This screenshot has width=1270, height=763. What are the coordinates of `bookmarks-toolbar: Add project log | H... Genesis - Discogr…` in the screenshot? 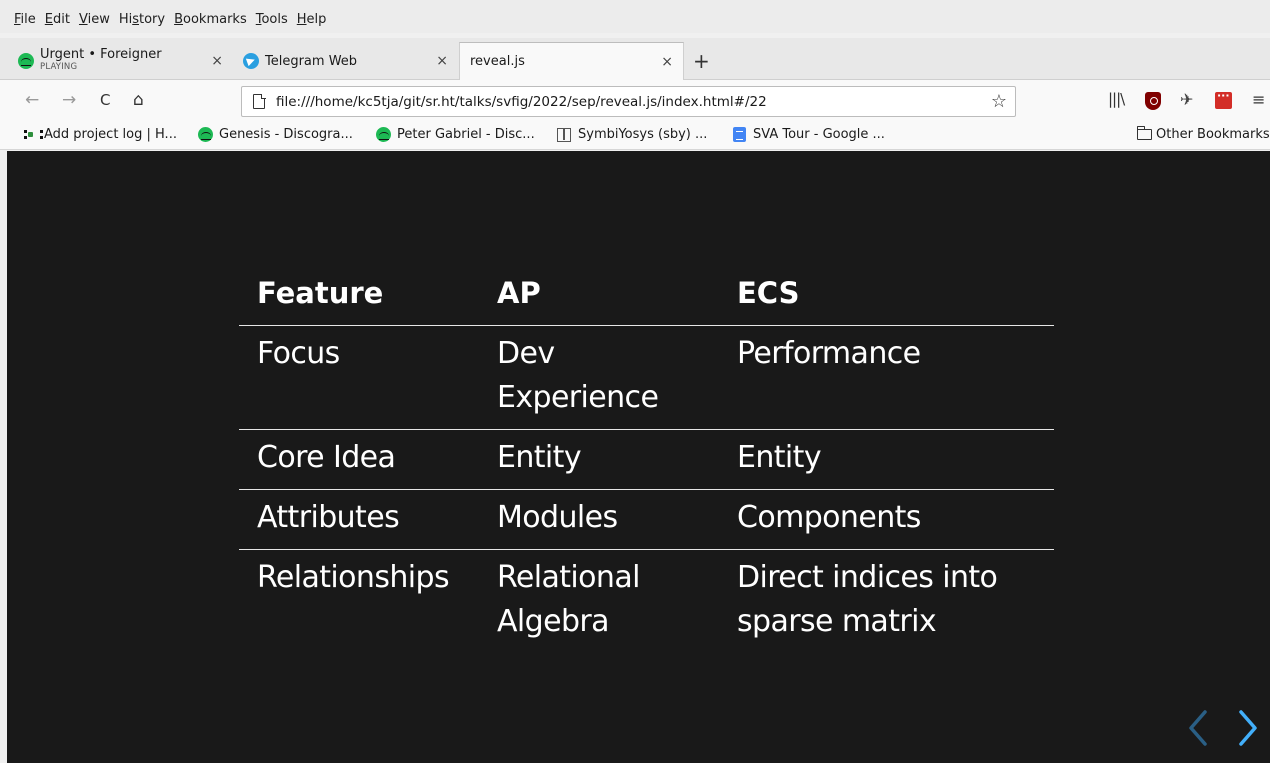 It's located at (635, 136).